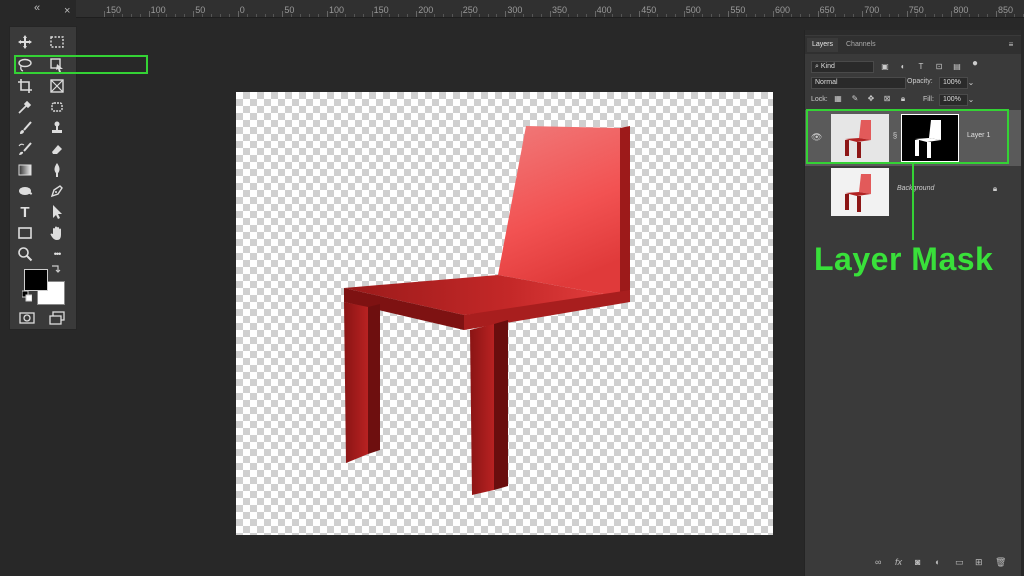 Image resolution: width=1024 pixels, height=576 pixels. I want to click on type-icon: T, so click(25, 212).